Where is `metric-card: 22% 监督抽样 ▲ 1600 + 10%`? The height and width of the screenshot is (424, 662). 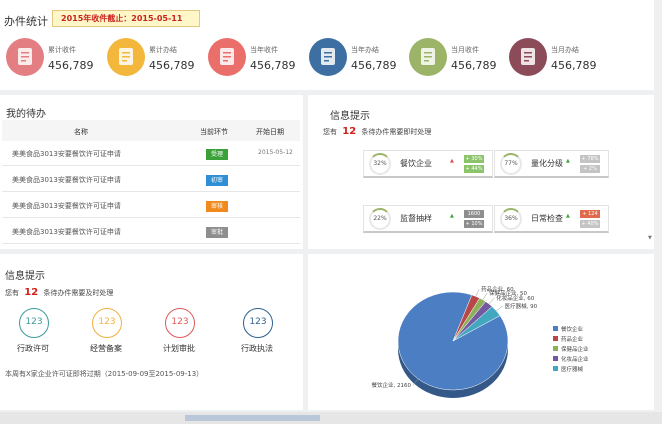 metric-card: 22% 监督抽样 ▲ 1600 + 10% is located at coordinates (428, 219).